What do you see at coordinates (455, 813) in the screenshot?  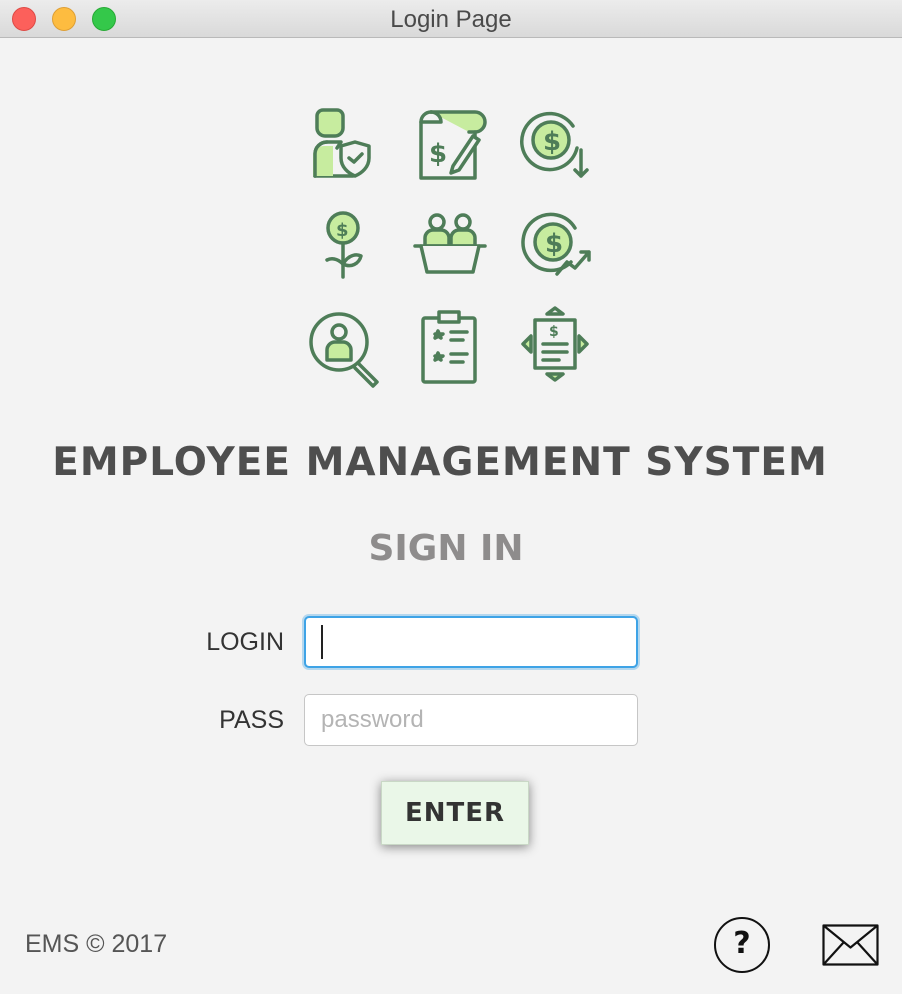 I see `enter-button: ENTER` at bounding box center [455, 813].